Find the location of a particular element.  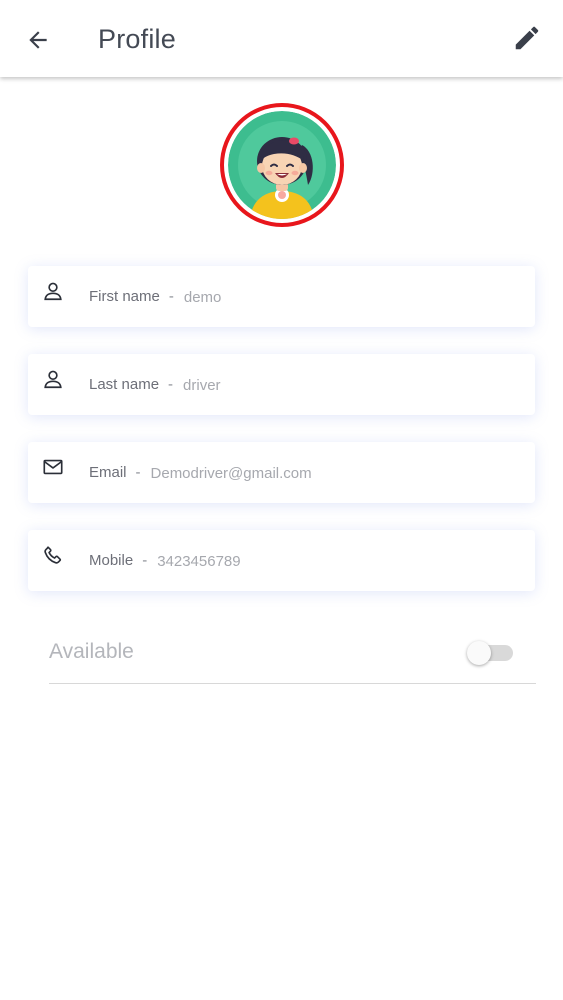

back-button is located at coordinates (38, 40).